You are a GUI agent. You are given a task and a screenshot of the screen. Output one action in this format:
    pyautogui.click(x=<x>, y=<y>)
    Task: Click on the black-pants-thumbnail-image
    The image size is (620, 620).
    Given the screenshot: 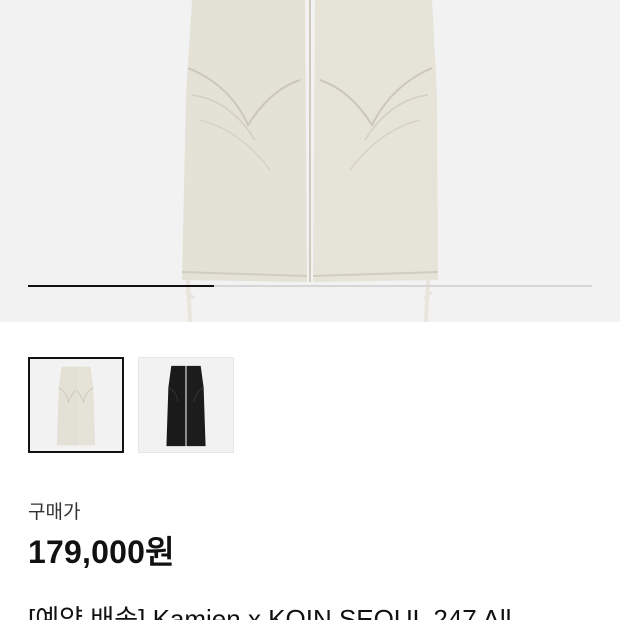 What is the action you would take?
    pyautogui.click(x=186, y=406)
    